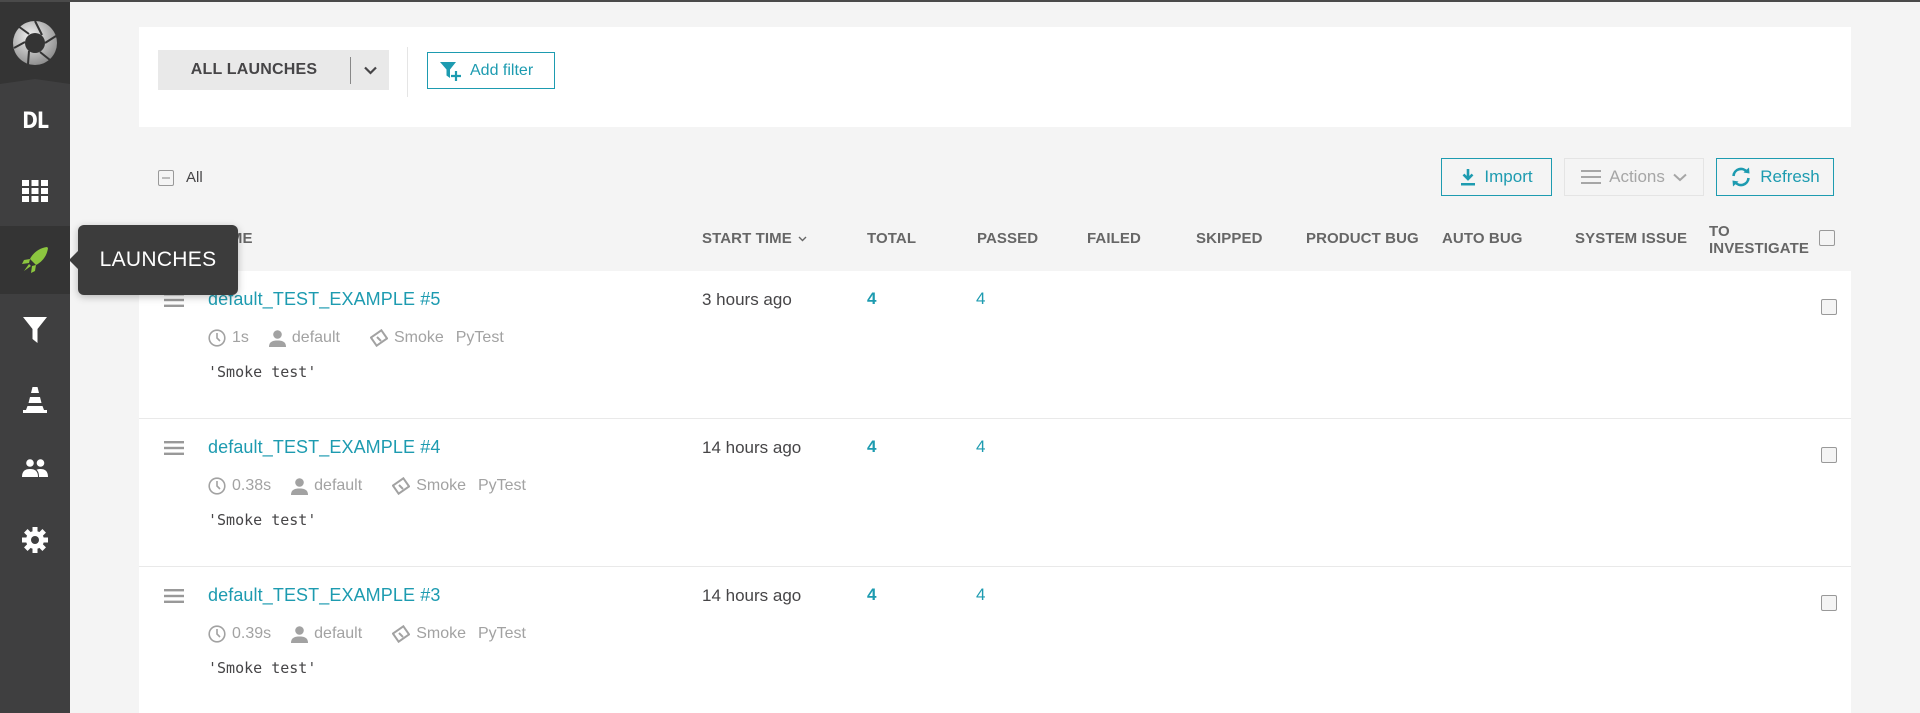  I want to click on sidebar-item-dashboard, so click(35, 191).